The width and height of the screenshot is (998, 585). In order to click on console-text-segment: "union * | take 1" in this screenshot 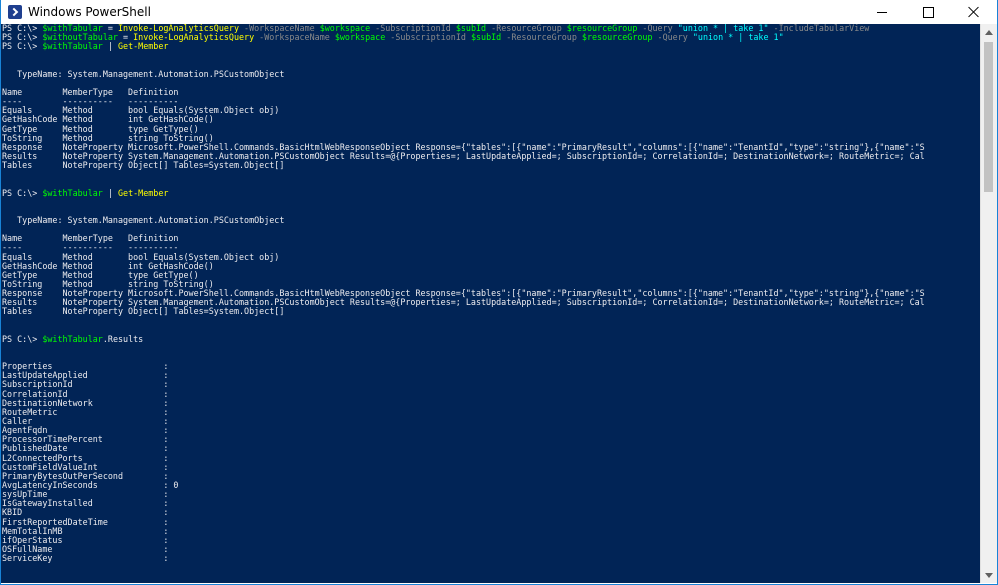, I will do `click(738, 37)`.